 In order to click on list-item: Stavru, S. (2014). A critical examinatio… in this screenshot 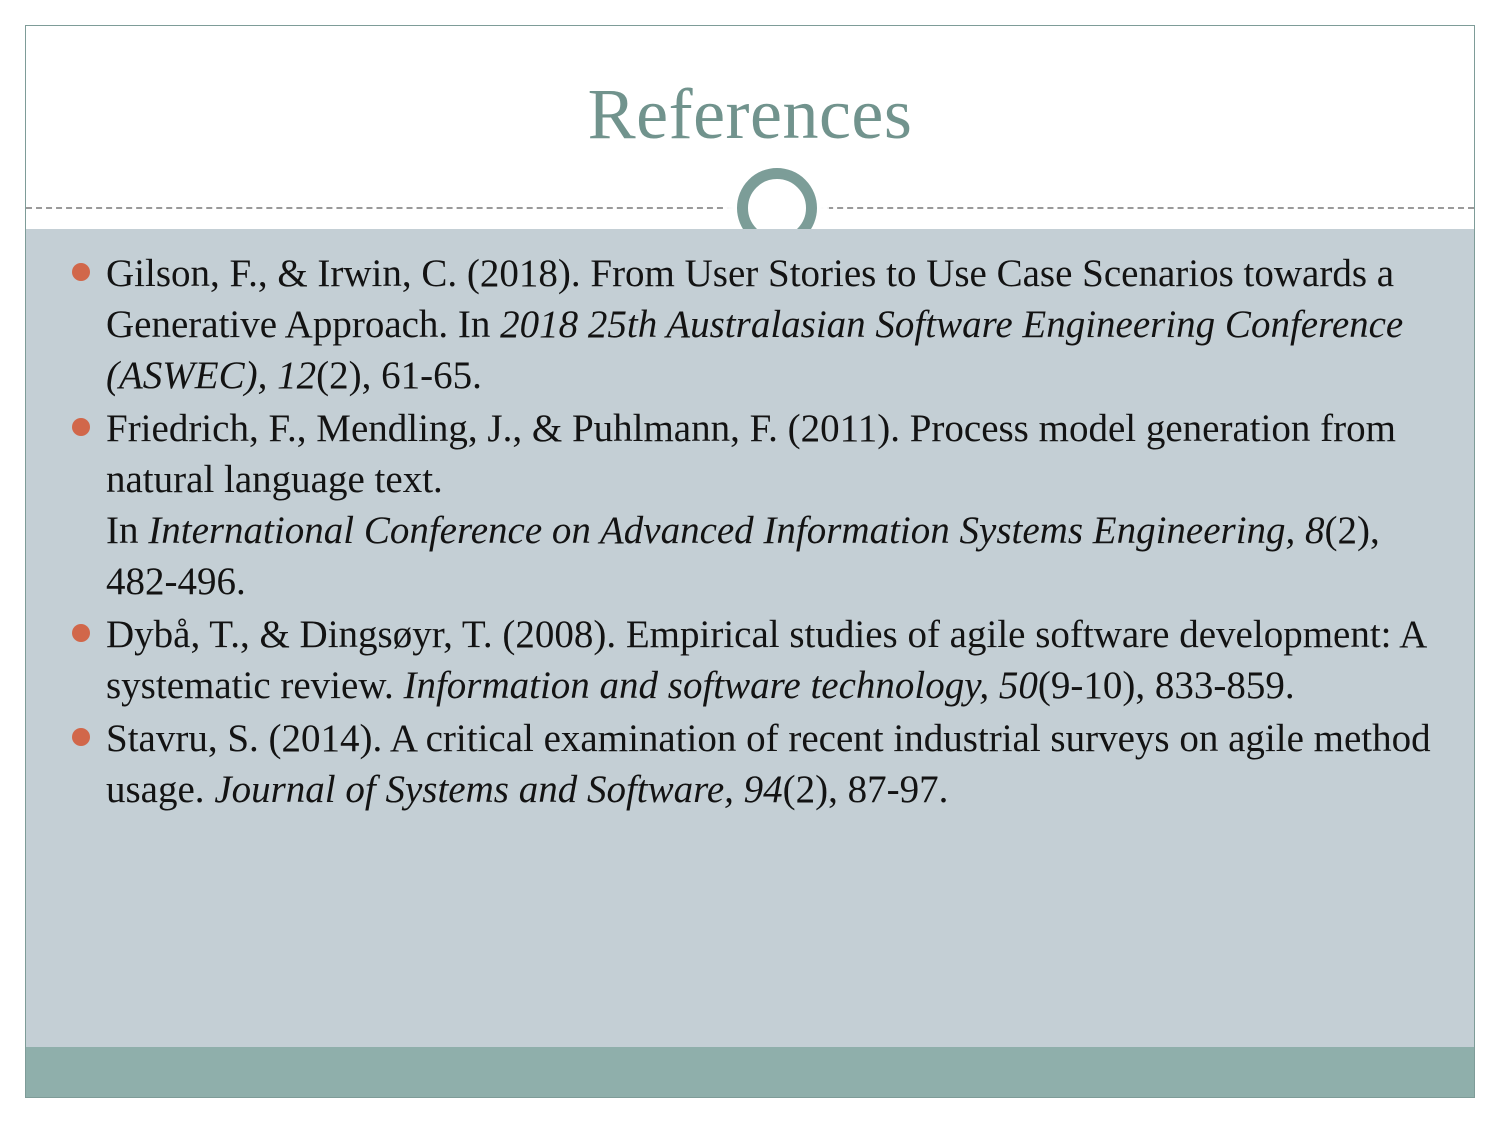, I will do `click(749, 764)`.